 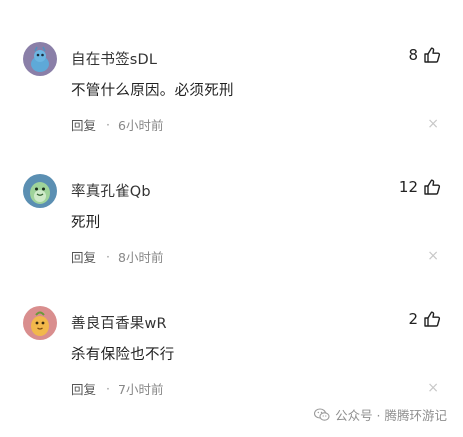 I want to click on timestamp: 7小时前, so click(x=141, y=389).